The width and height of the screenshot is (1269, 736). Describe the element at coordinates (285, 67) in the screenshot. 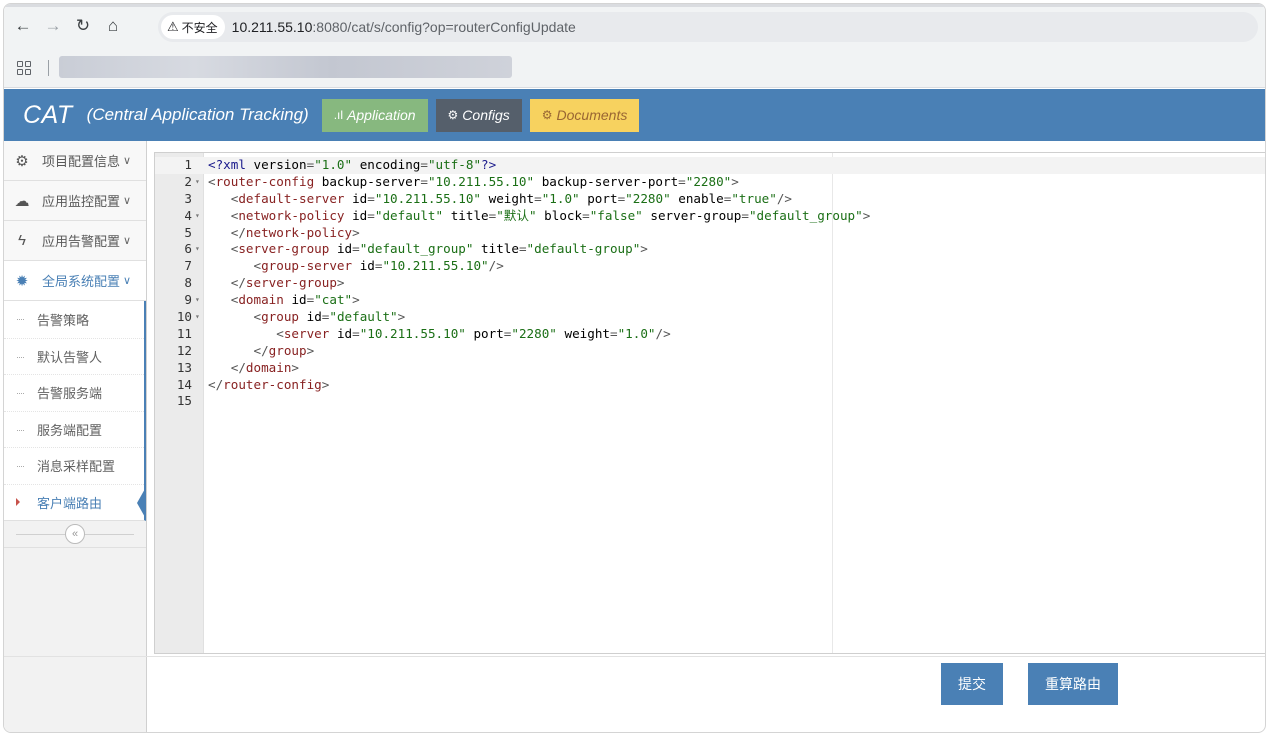

I see `blurred-bookmarks` at that location.